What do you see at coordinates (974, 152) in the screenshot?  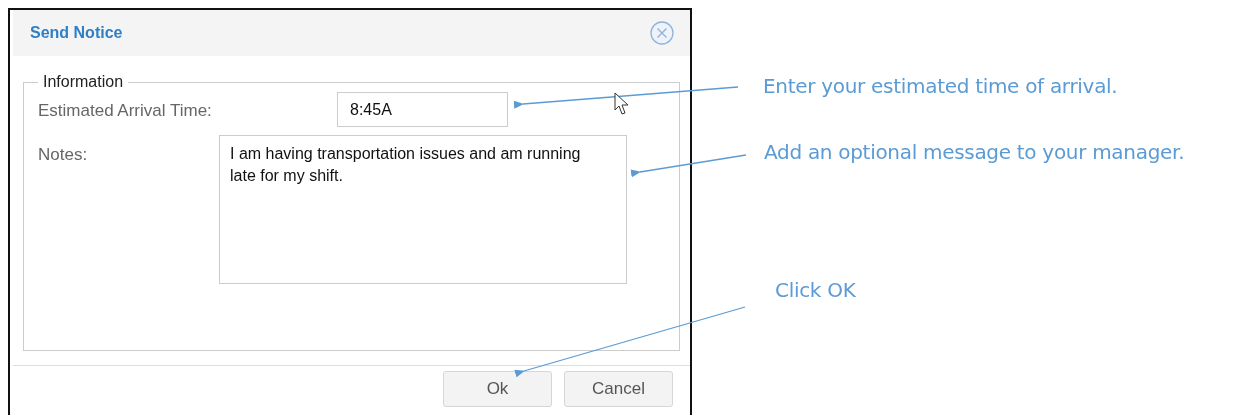 I see `callout-text: Add an optional message to your manager.` at bounding box center [974, 152].